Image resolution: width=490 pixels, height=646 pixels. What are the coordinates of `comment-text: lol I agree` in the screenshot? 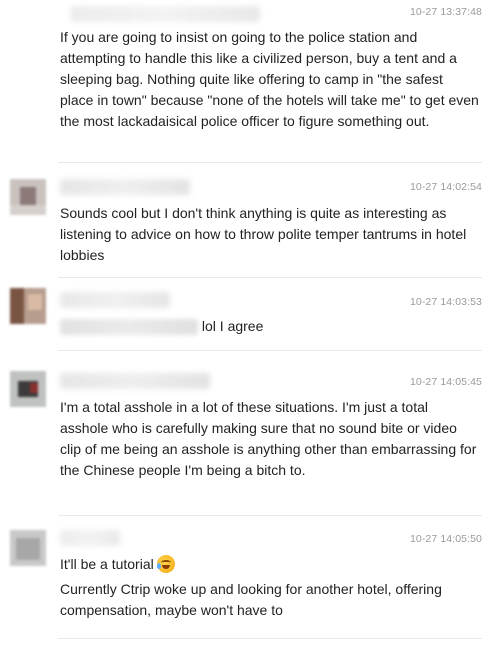 It's located at (232, 326).